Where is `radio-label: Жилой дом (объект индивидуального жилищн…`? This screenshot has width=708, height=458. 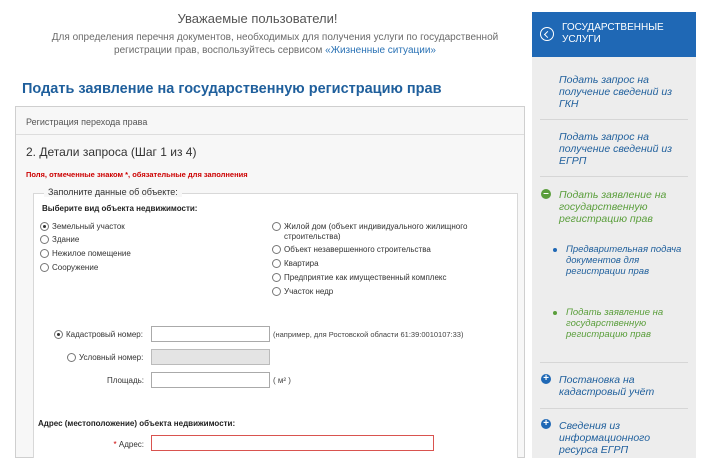
radio-label: Жилой дом (объект индивидуального жилищн… is located at coordinates (376, 231).